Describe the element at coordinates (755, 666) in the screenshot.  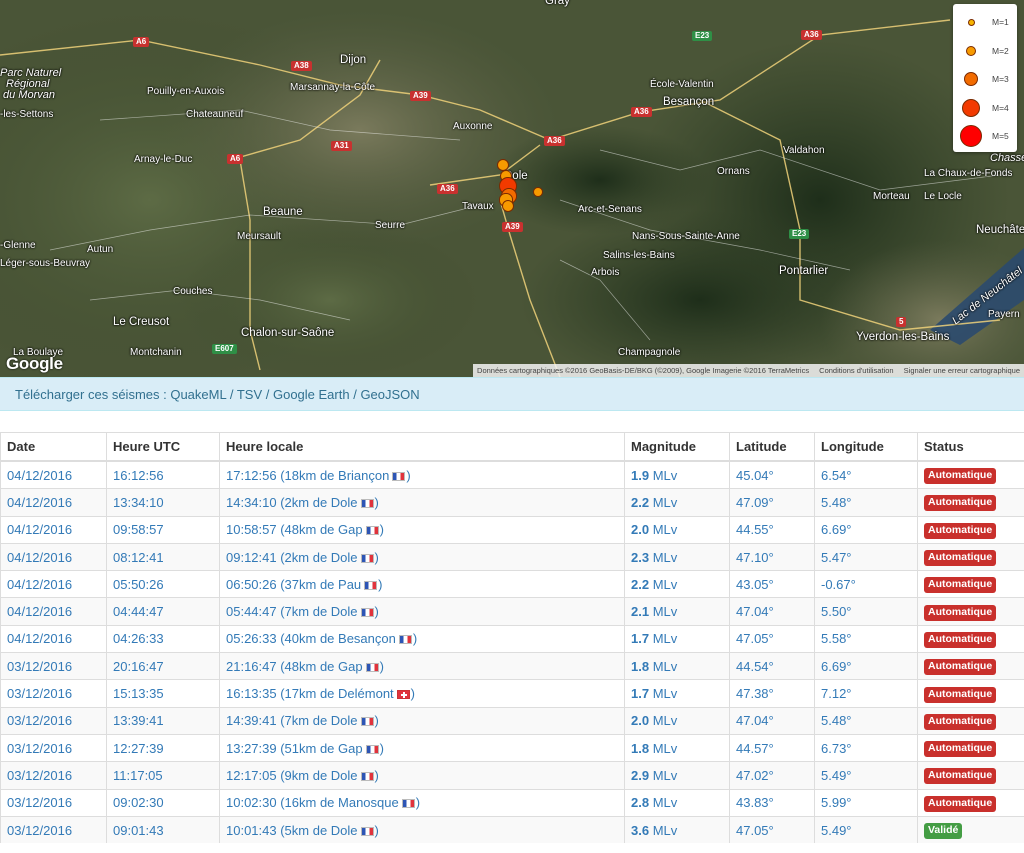
I see `latitude-link: 44.54°` at that location.